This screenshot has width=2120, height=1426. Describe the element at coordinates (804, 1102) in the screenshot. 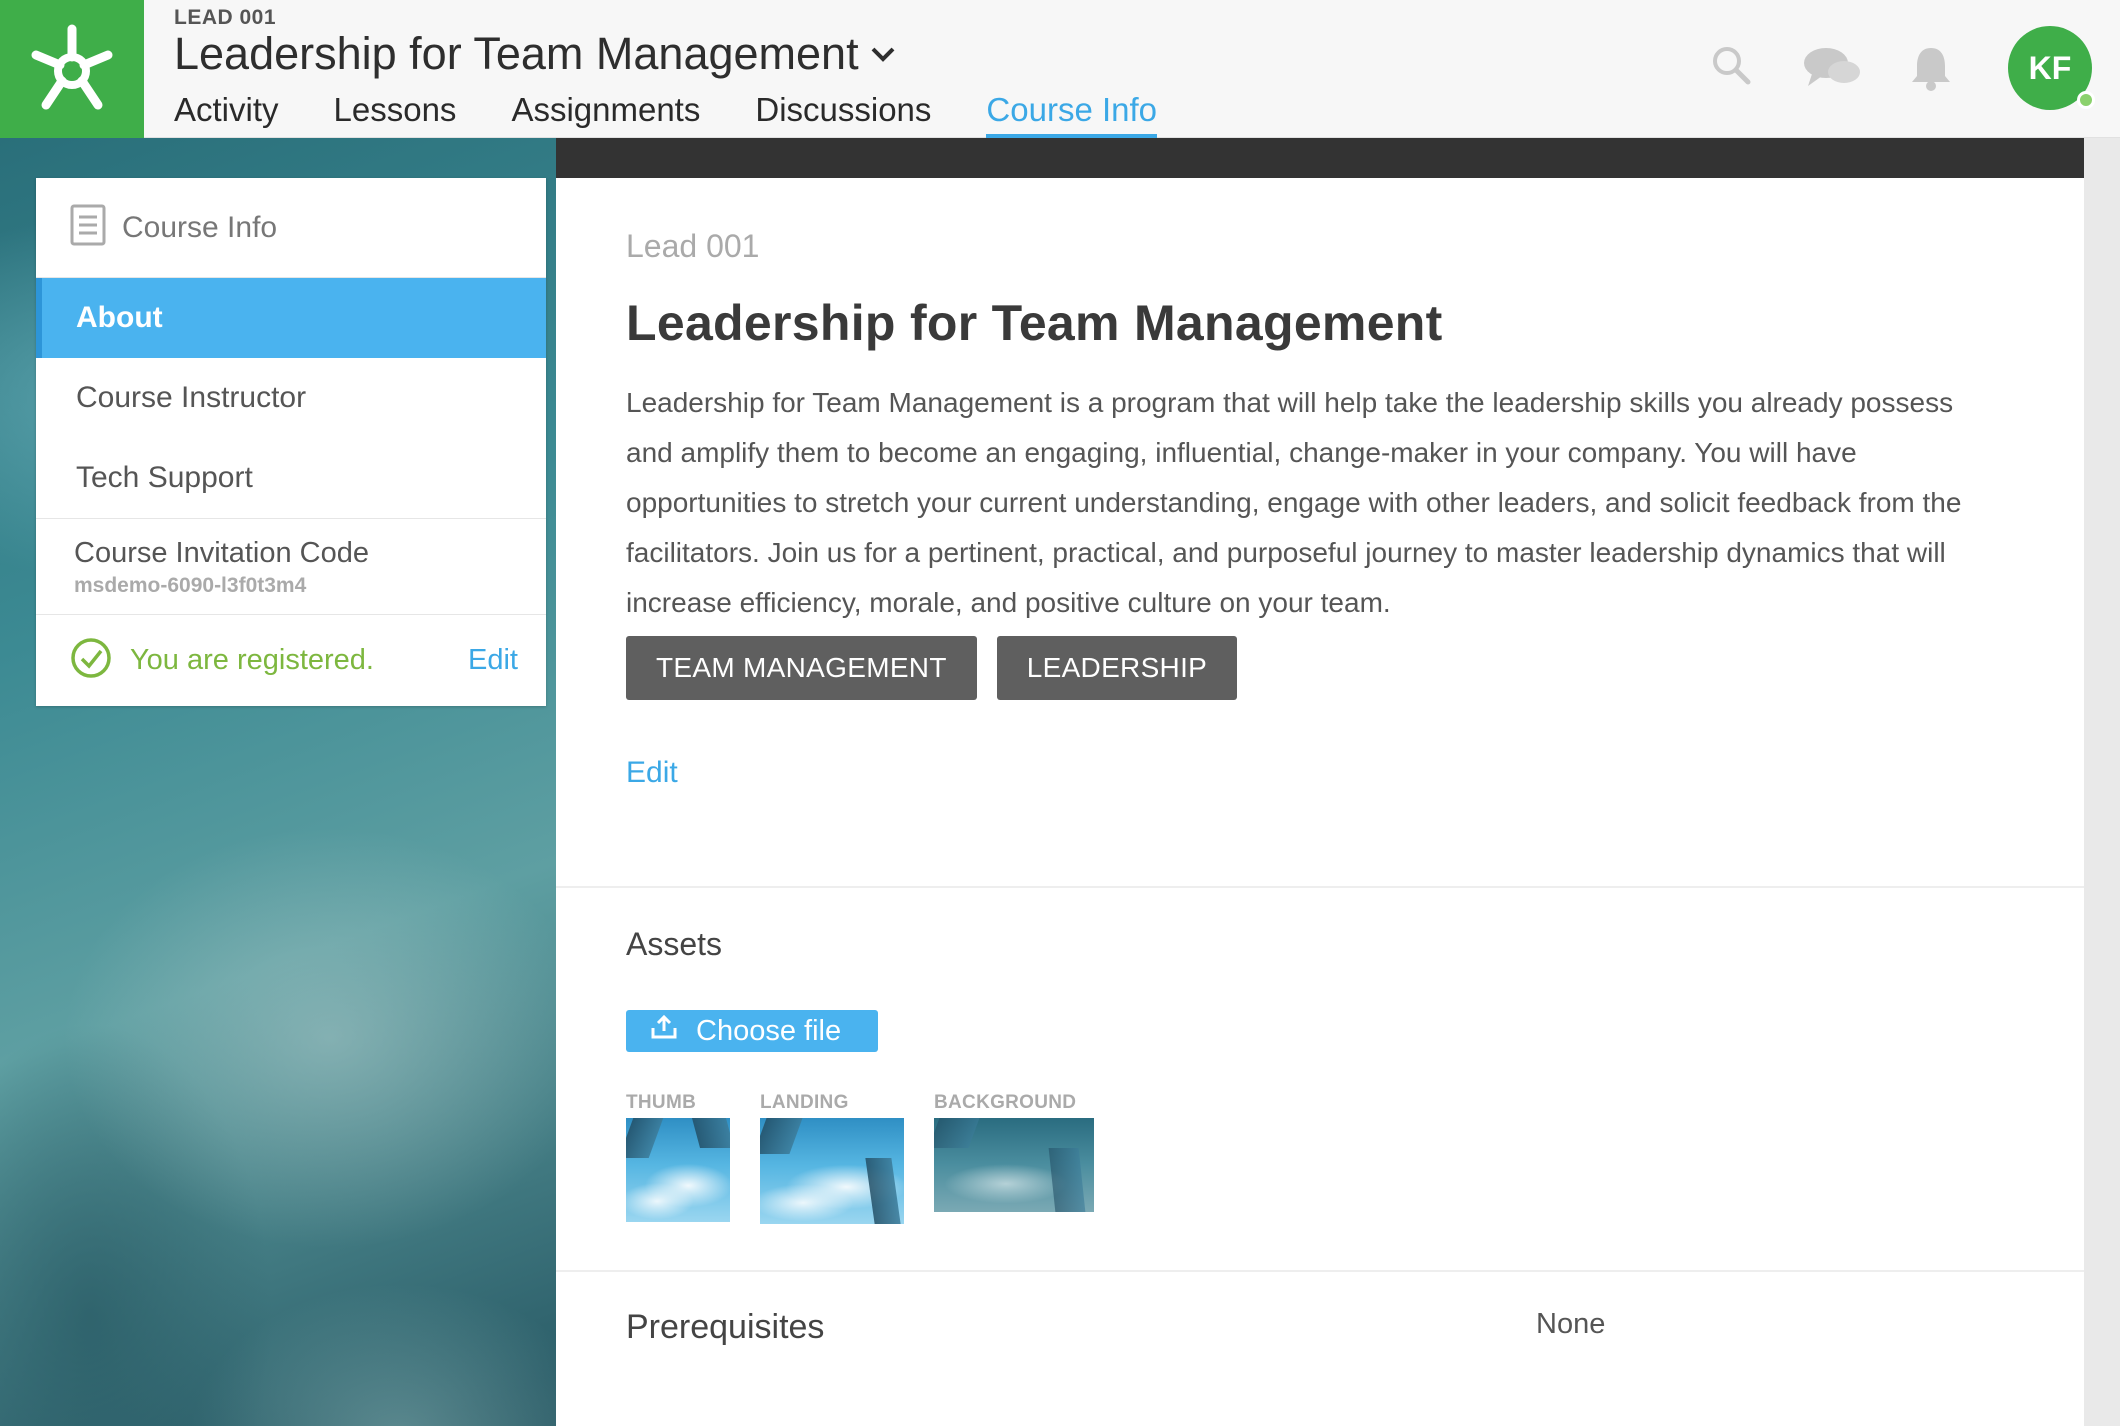

I see `asset-landing-label: LANDING` at that location.